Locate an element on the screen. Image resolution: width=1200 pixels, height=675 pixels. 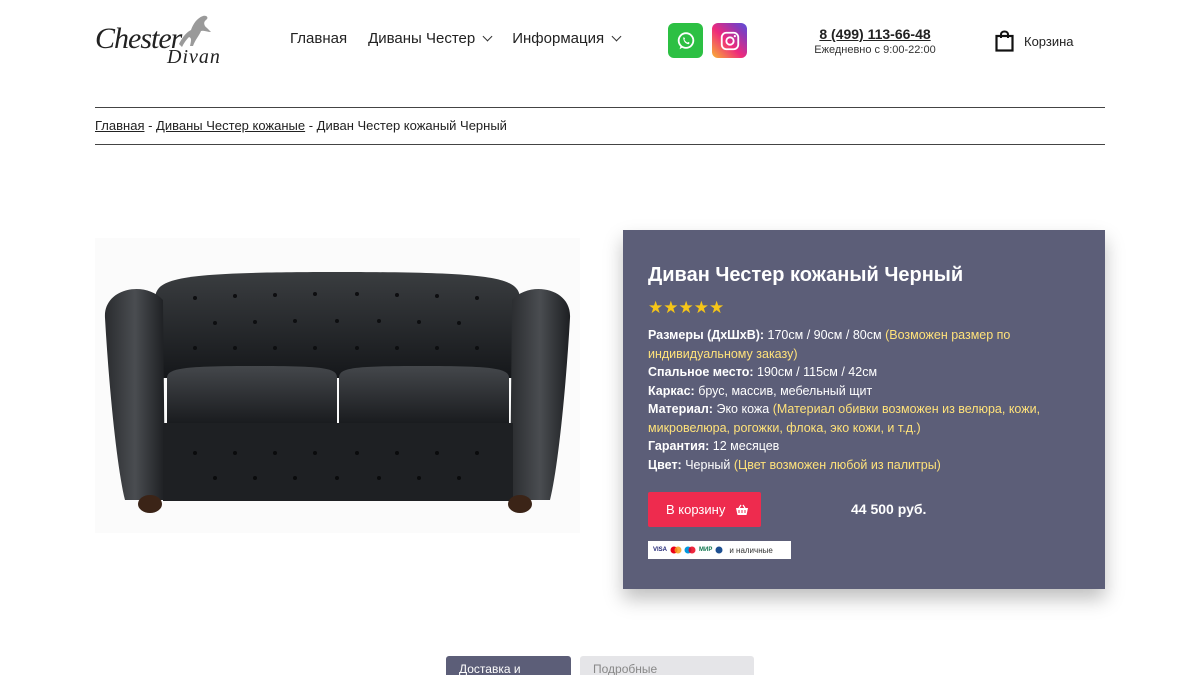
spec-value: 170см / 90см / 80см is located at coordinates (824, 335).